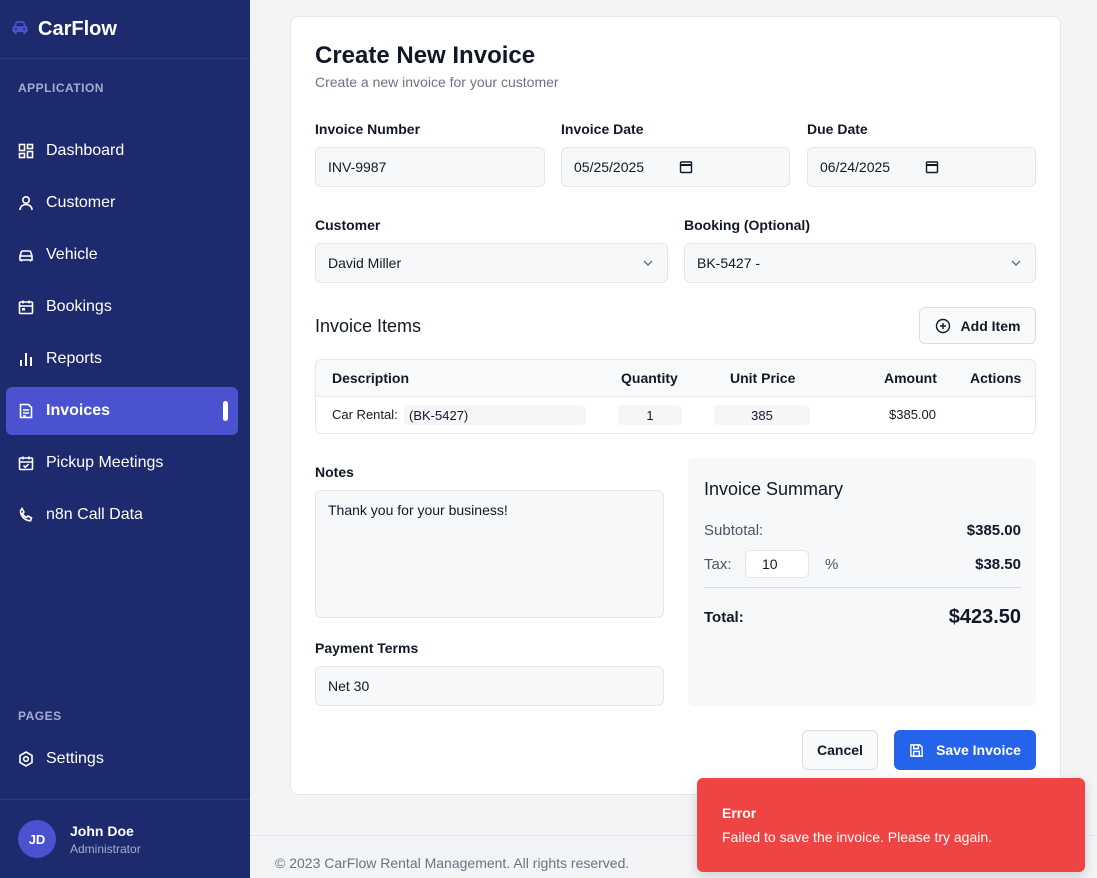 The image size is (1097, 878). What do you see at coordinates (837, 129) in the screenshot?
I see `due-date-label: Due Date` at bounding box center [837, 129].